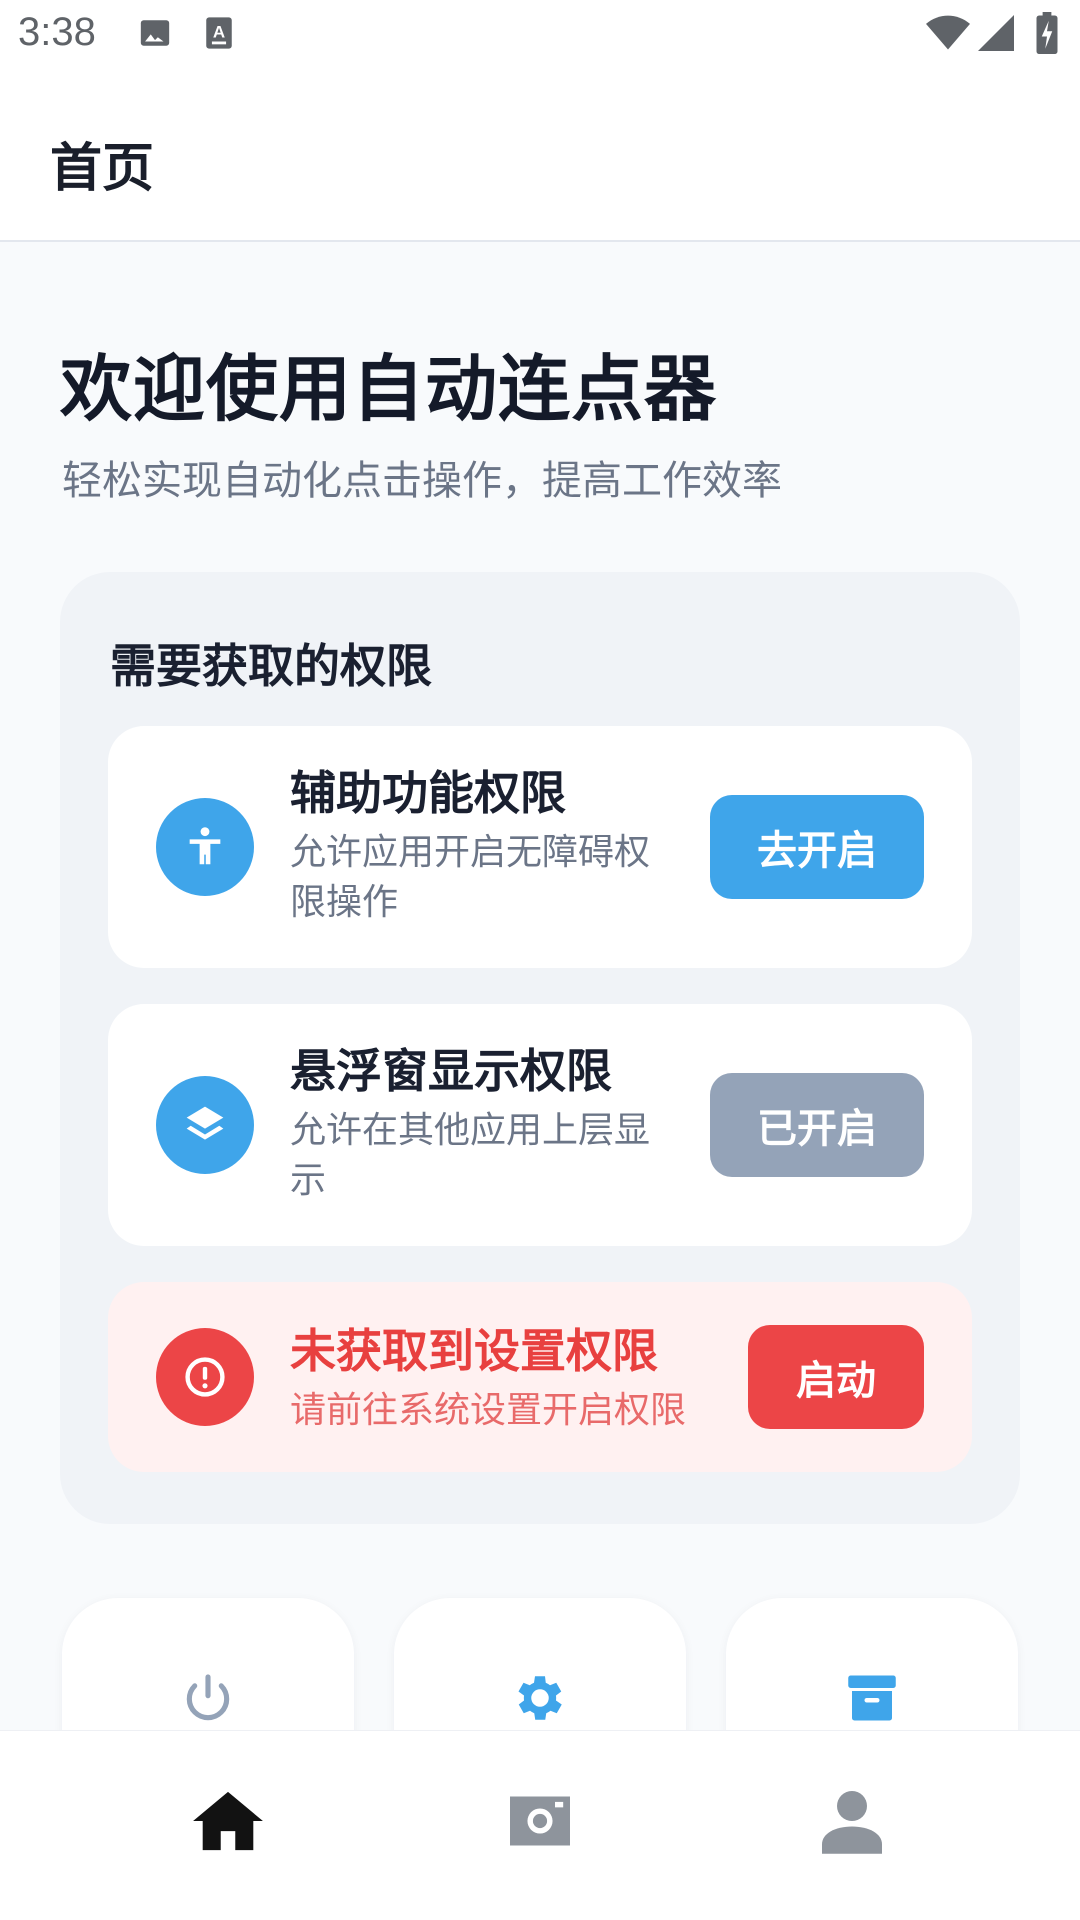  I want to click on home-icon, so click(228, 1821).